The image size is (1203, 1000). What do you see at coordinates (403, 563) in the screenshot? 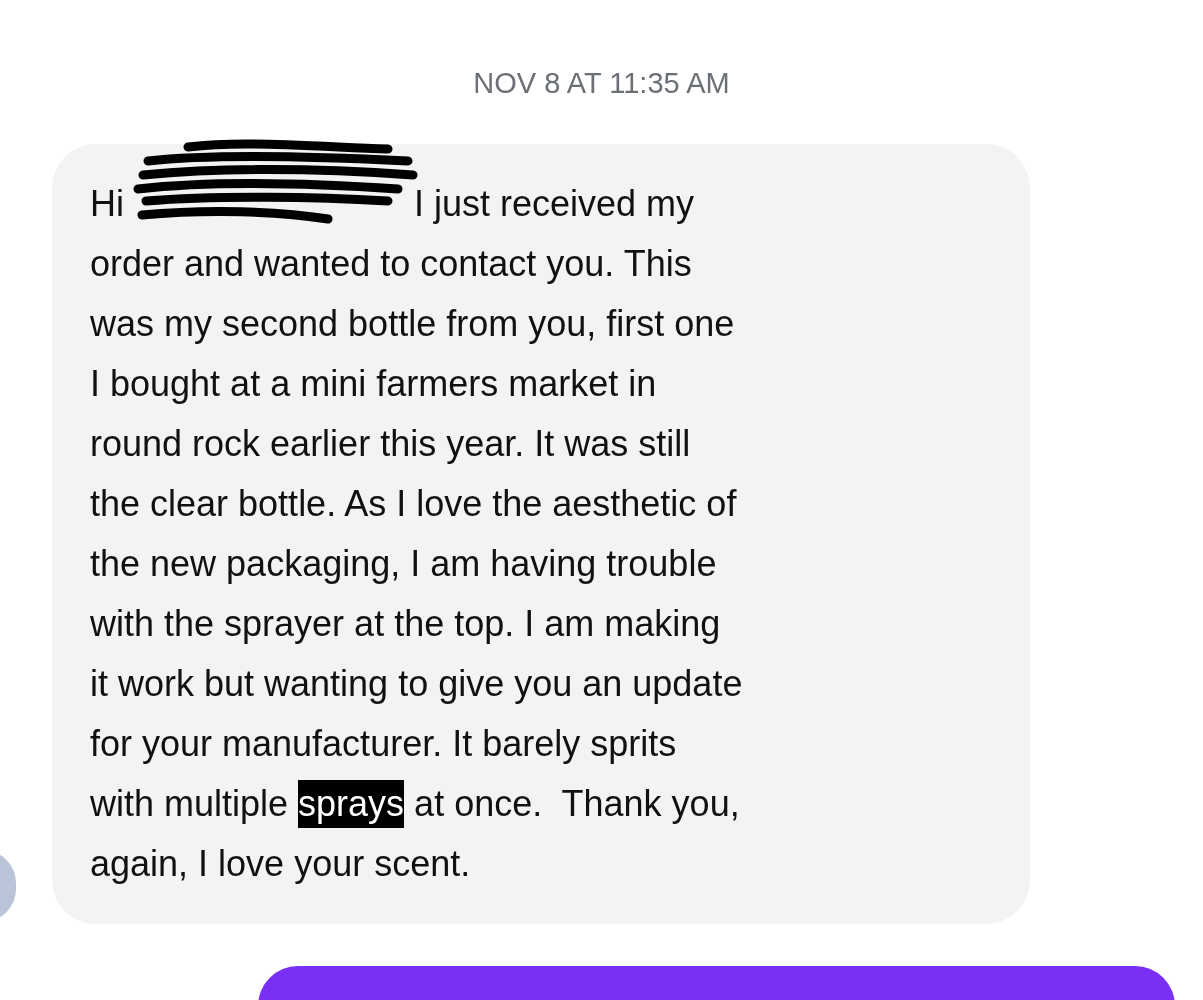
I see `message-text: the new packaging, I am having trouble` at bounding box center [403, 563].